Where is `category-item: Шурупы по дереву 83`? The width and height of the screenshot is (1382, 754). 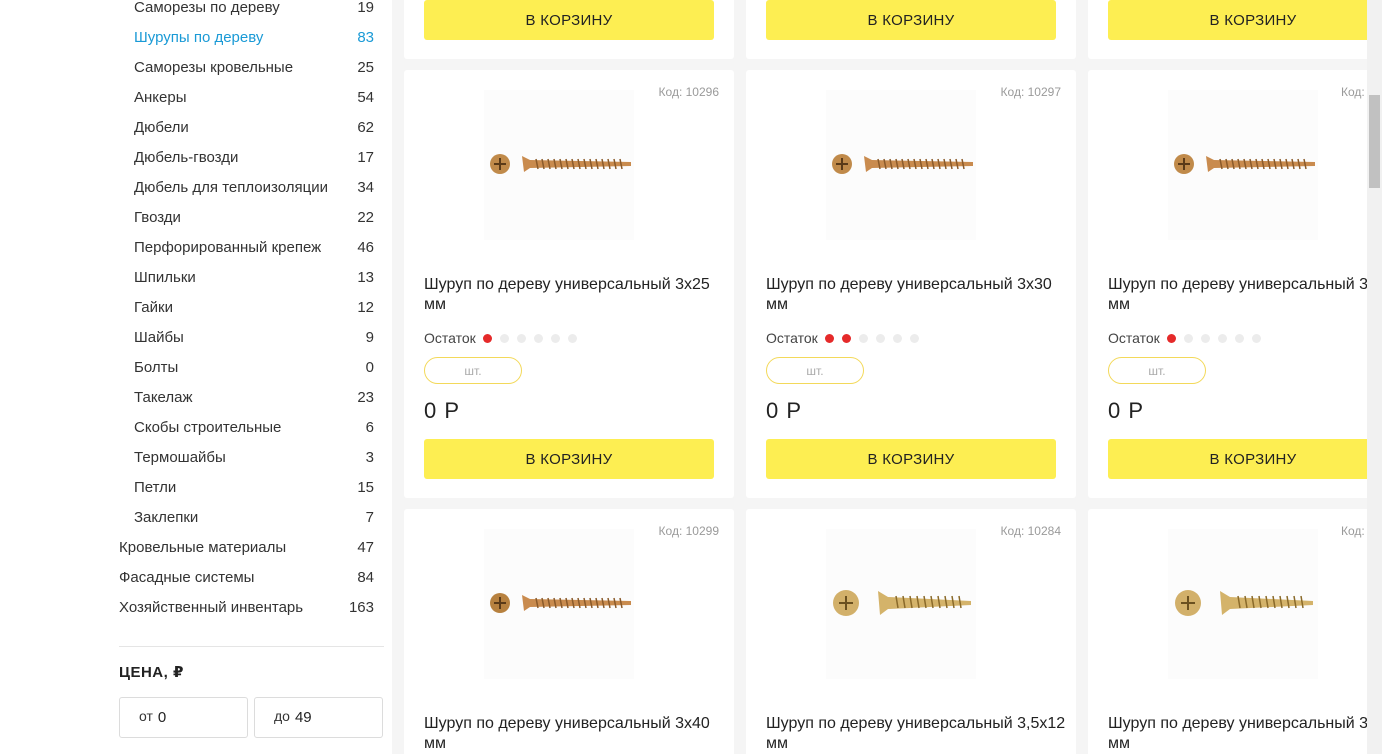 category-item: Шурупы по дереву 83 is located at coordinates (246, 37).